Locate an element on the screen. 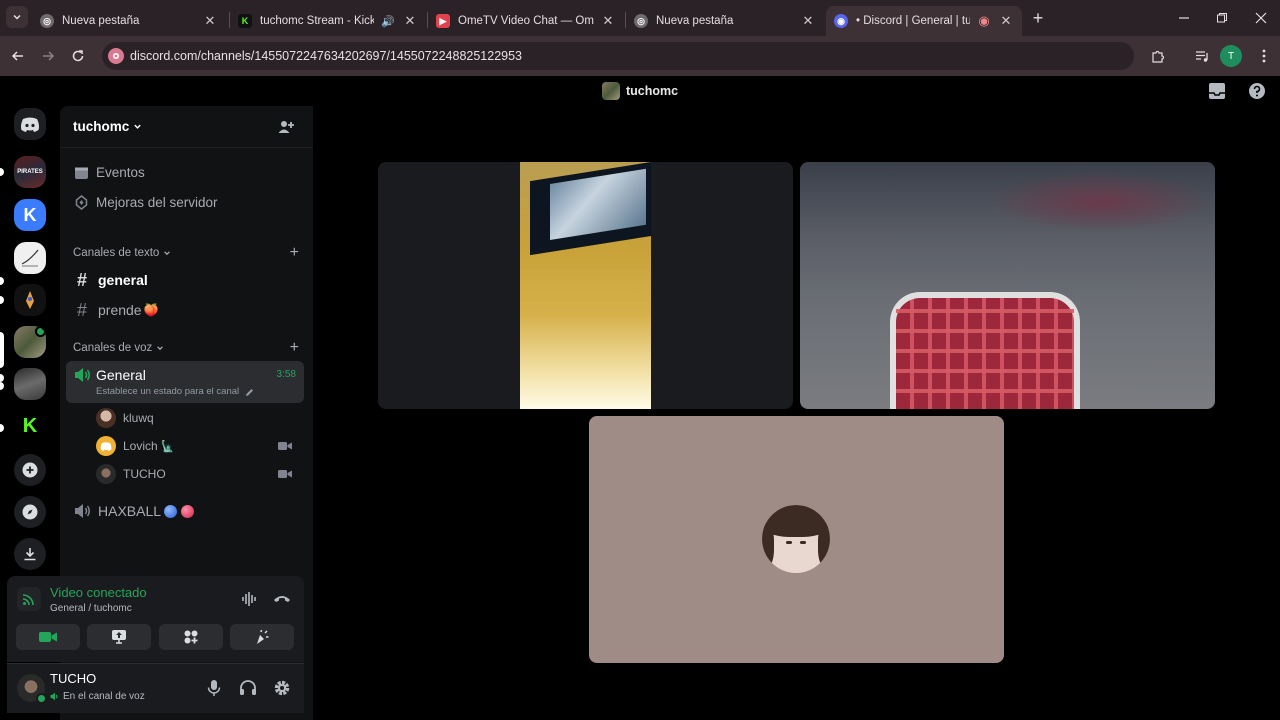  channel-status-hint: Establece un estado para el canal is located at coordinates (167, 391).